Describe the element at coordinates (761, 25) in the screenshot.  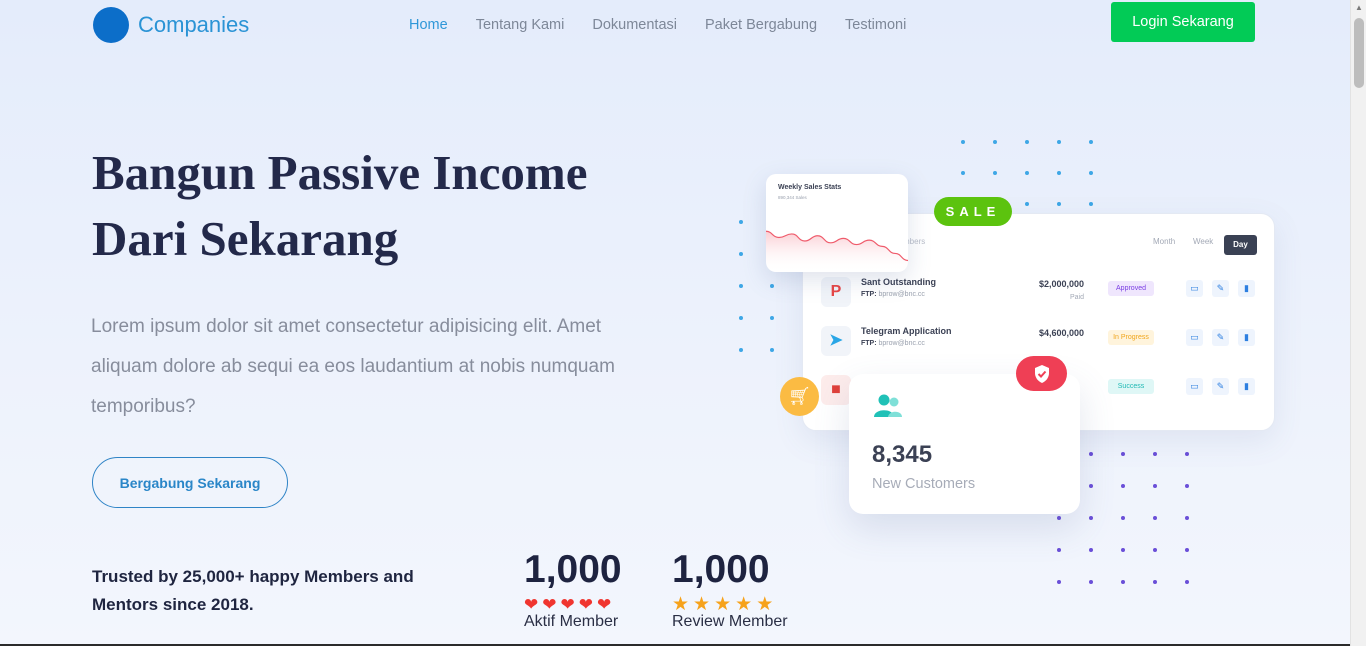
I see `nav-paket-bergabung: Paket Bergabung` at that location.